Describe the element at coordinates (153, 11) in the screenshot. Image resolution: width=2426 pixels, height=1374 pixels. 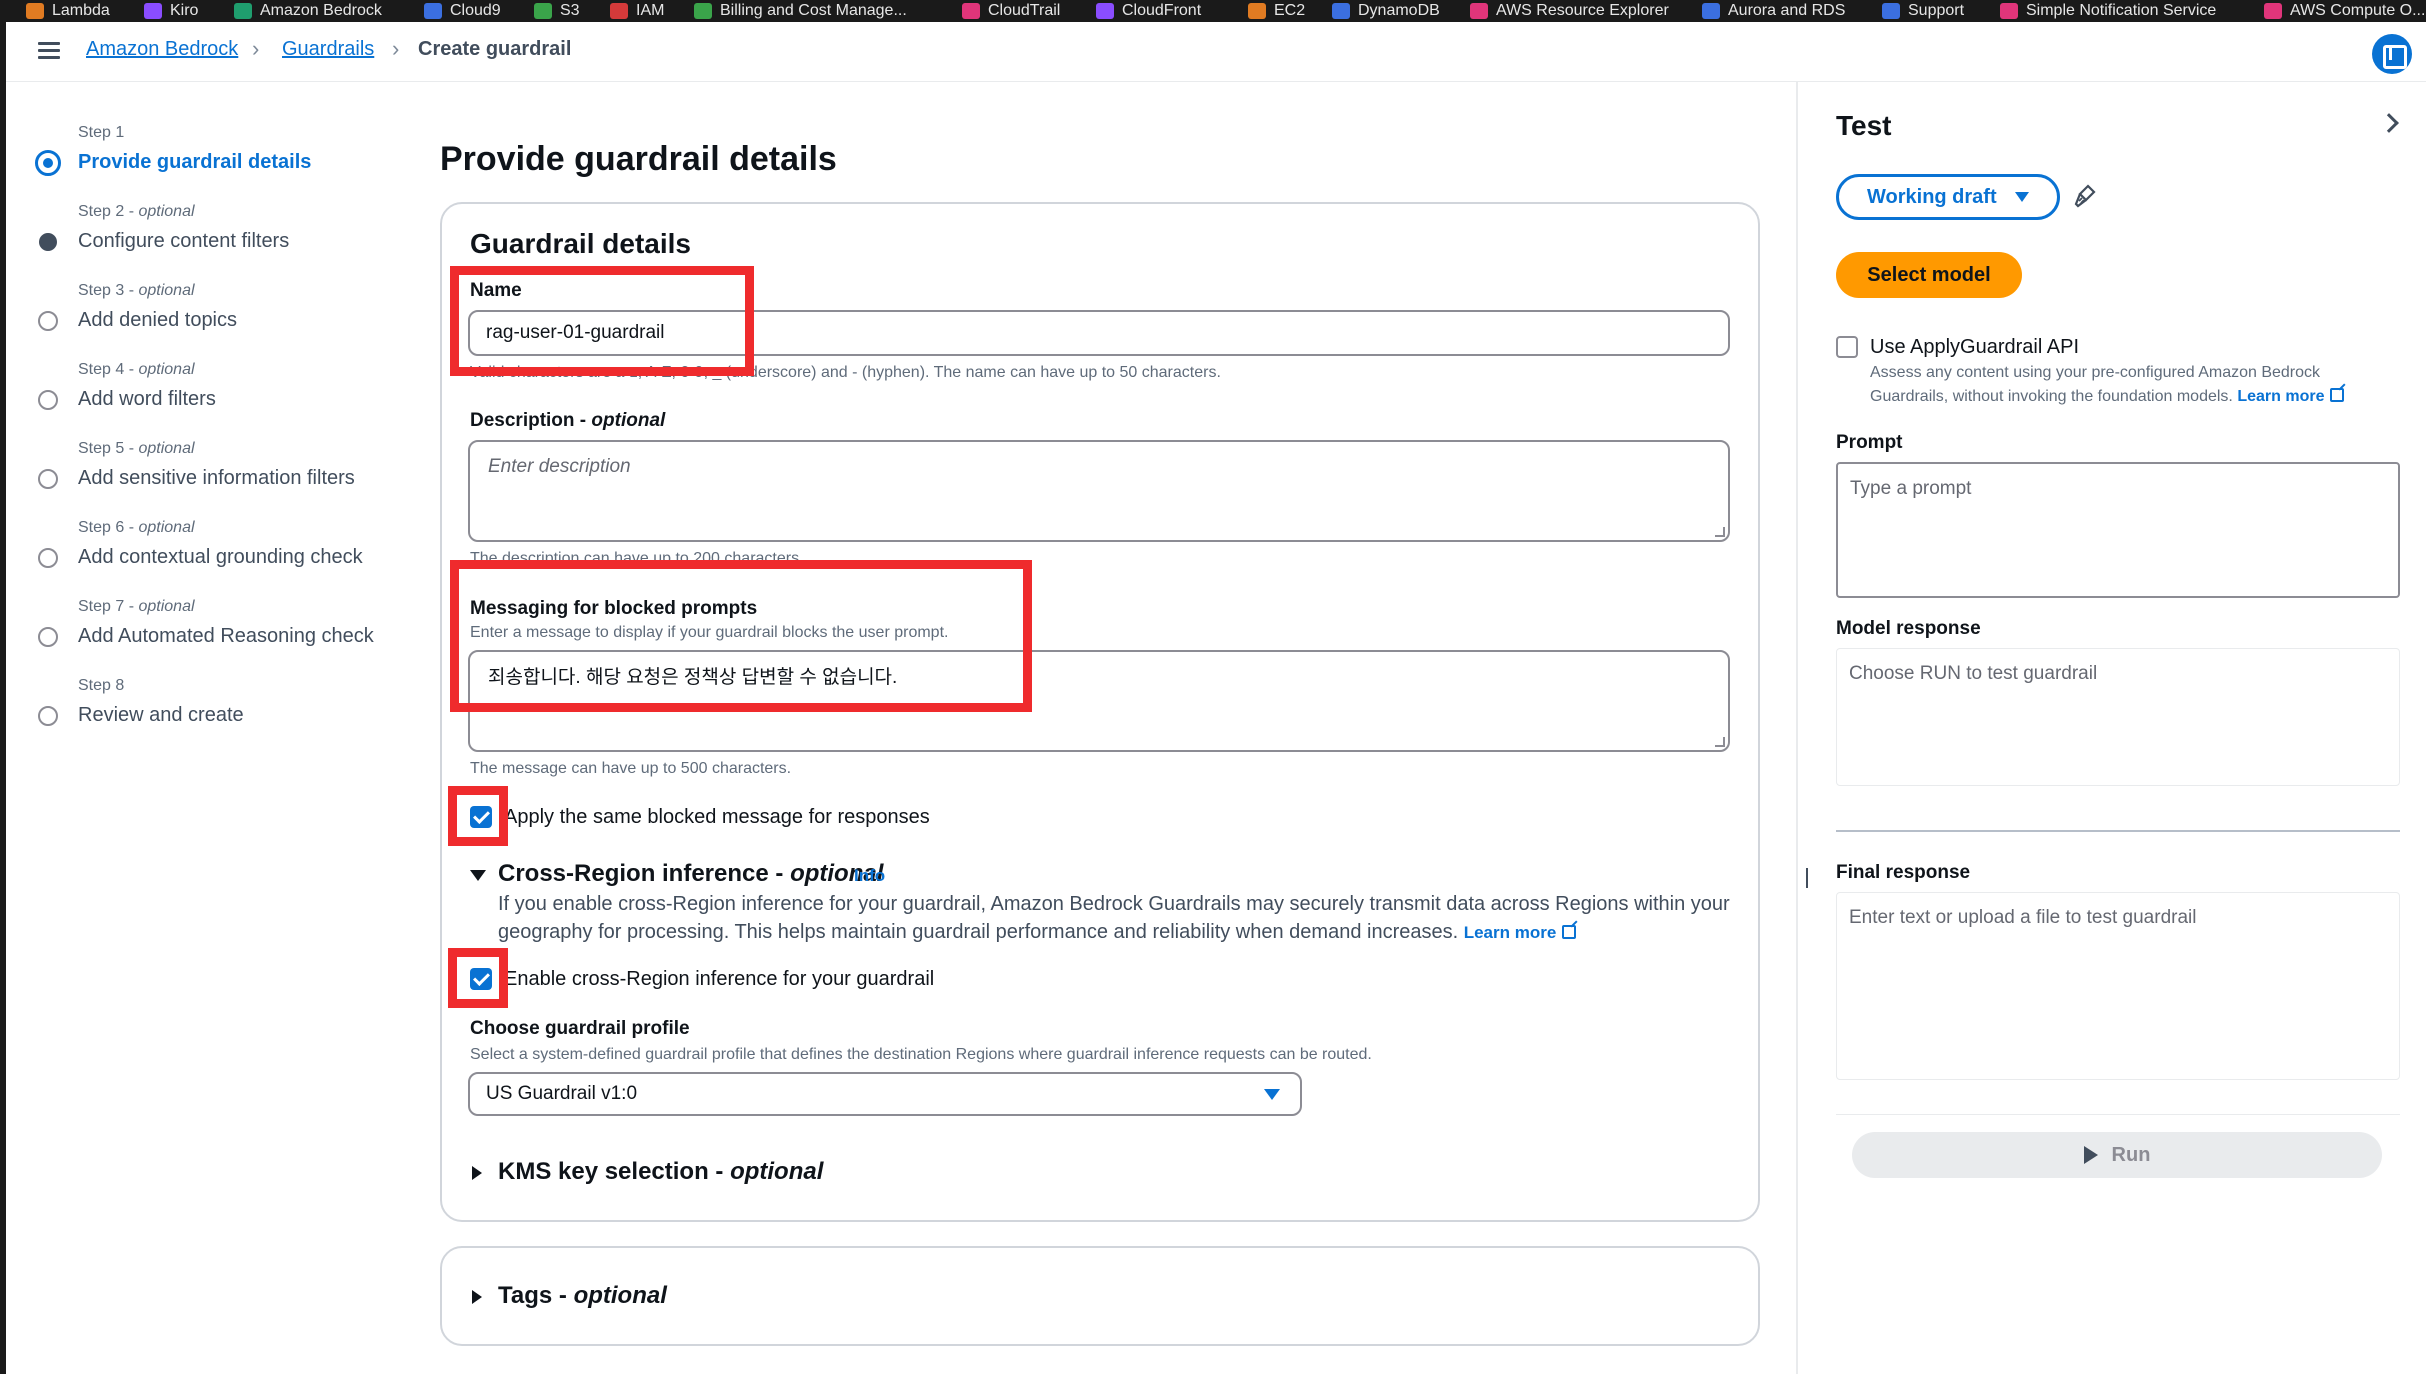
I see `kiro-icon` at that location.